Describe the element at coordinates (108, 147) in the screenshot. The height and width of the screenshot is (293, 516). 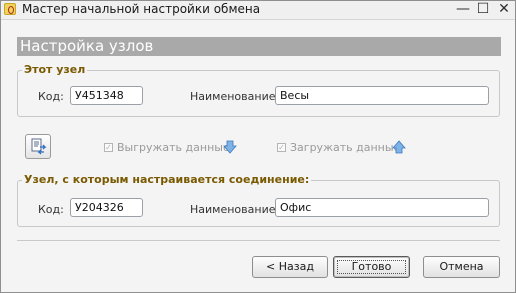
I see `export-data-checkbox: ✓` at that location.